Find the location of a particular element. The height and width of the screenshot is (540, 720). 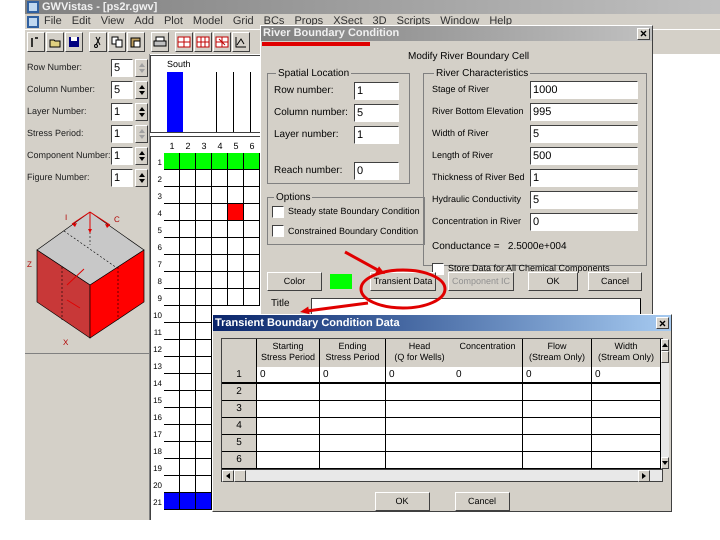

checkbox-label: Store Data for All Chemical Components is located at coordinates (529, 268).